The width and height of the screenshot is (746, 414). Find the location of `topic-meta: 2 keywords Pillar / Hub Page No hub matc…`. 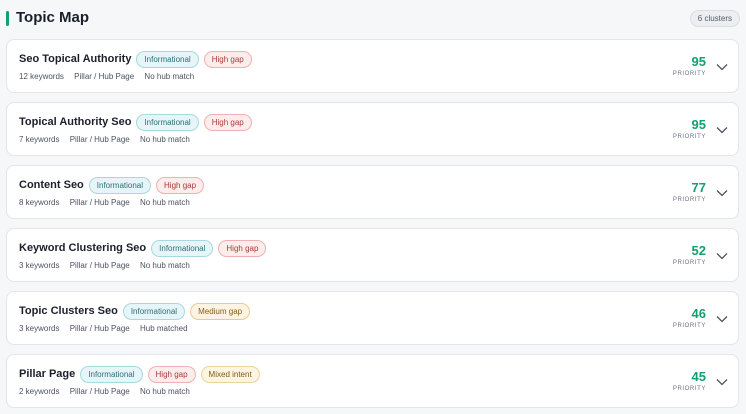

topic-meta: 2 keywords Pillar / Hub Page No hub matc… is located at coordinates (108, 391).